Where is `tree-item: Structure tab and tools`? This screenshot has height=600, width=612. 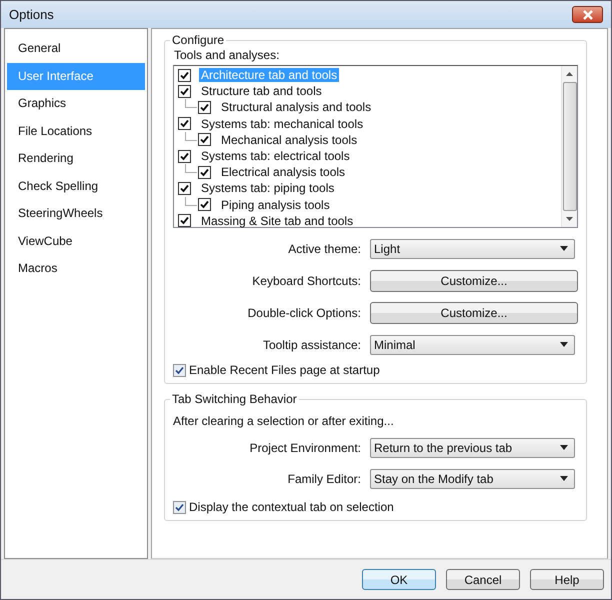
tree-item: Structure tab and tools is located at coordinates (261, 91).